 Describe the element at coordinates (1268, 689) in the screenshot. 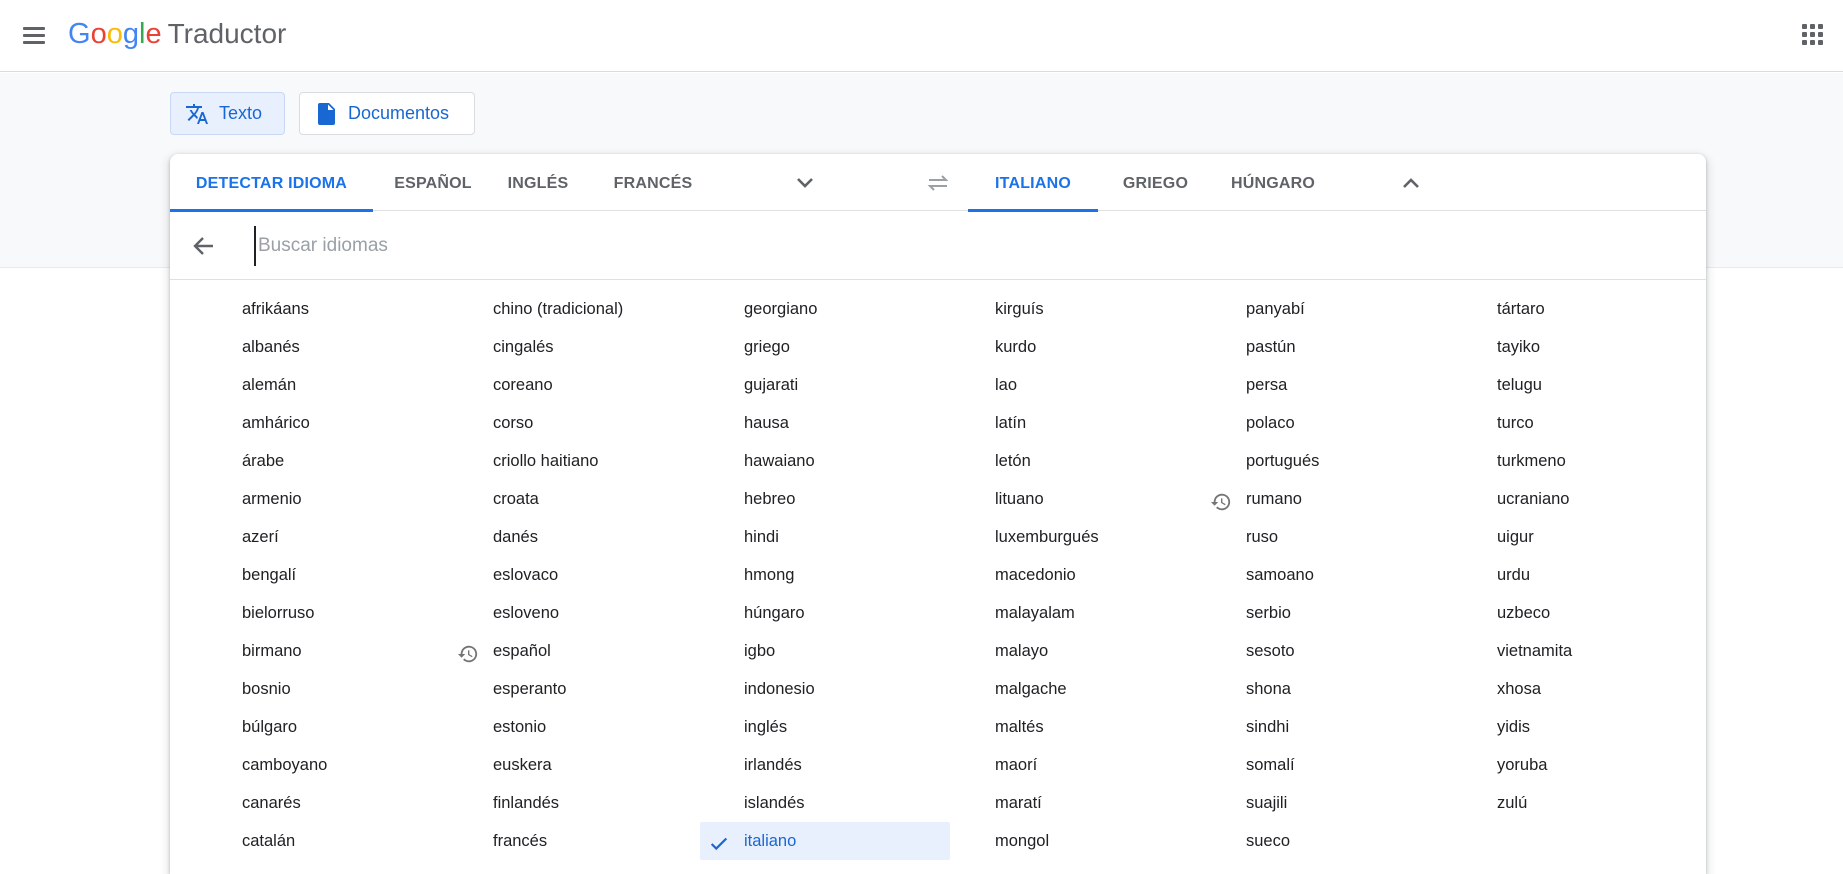

I see `language-option: shona` at that location.